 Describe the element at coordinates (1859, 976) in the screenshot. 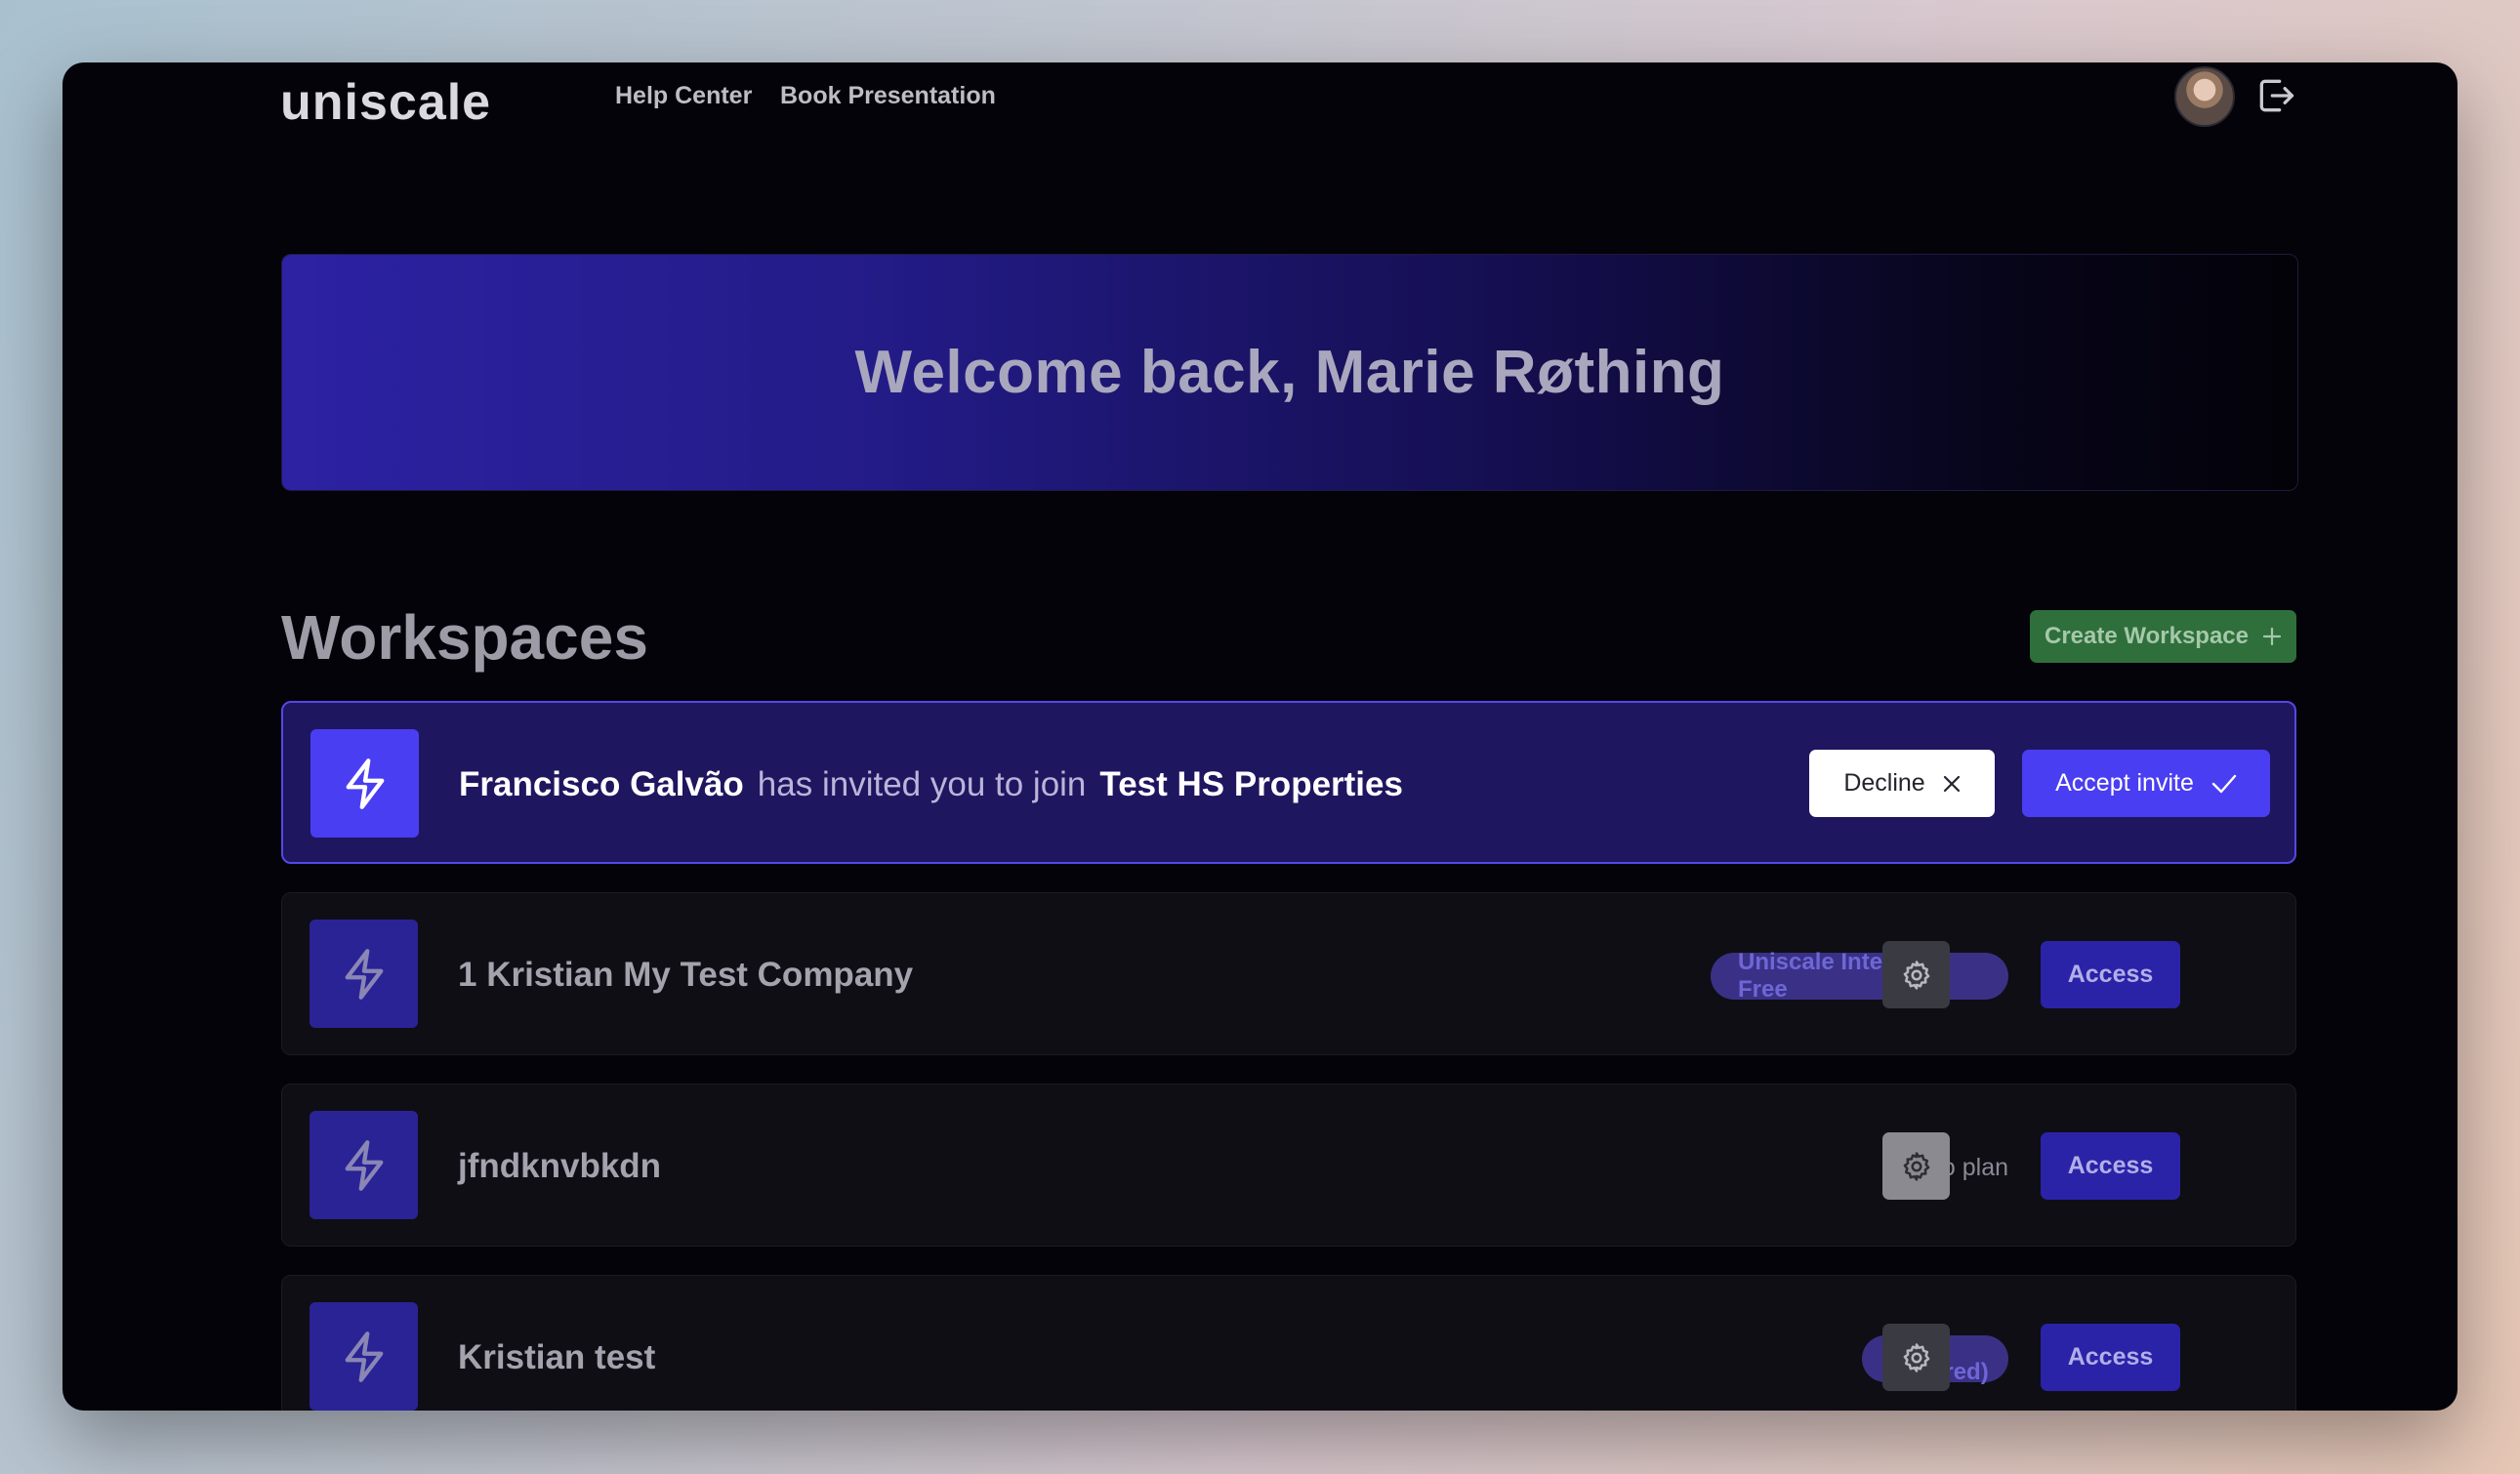

I see `plan-badge: Uniscale Internal Free` at that location.